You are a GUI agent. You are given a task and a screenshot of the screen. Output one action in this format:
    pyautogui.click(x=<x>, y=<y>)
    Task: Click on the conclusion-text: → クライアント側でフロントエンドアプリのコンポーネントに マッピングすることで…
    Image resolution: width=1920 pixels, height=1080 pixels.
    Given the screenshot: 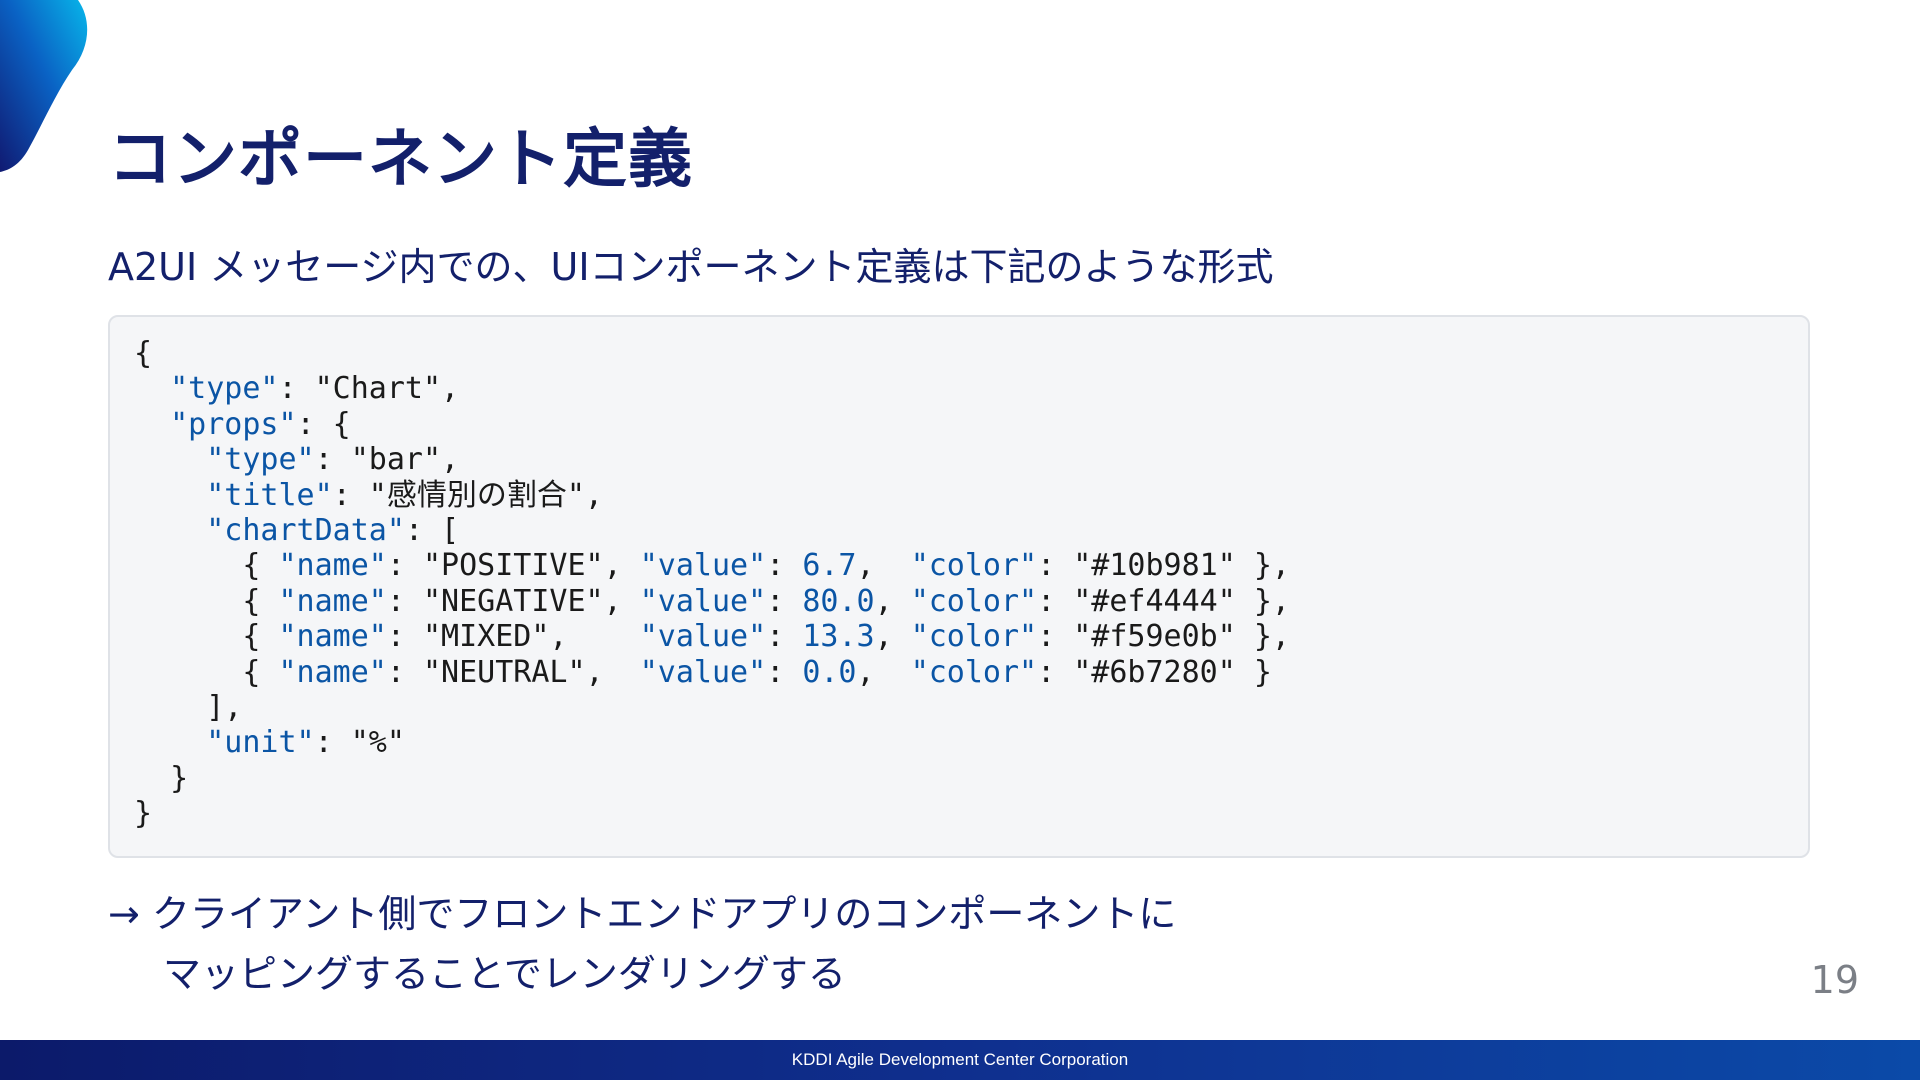 What is the action you would take?
    pyautogui.click(x=642, y=944)
    